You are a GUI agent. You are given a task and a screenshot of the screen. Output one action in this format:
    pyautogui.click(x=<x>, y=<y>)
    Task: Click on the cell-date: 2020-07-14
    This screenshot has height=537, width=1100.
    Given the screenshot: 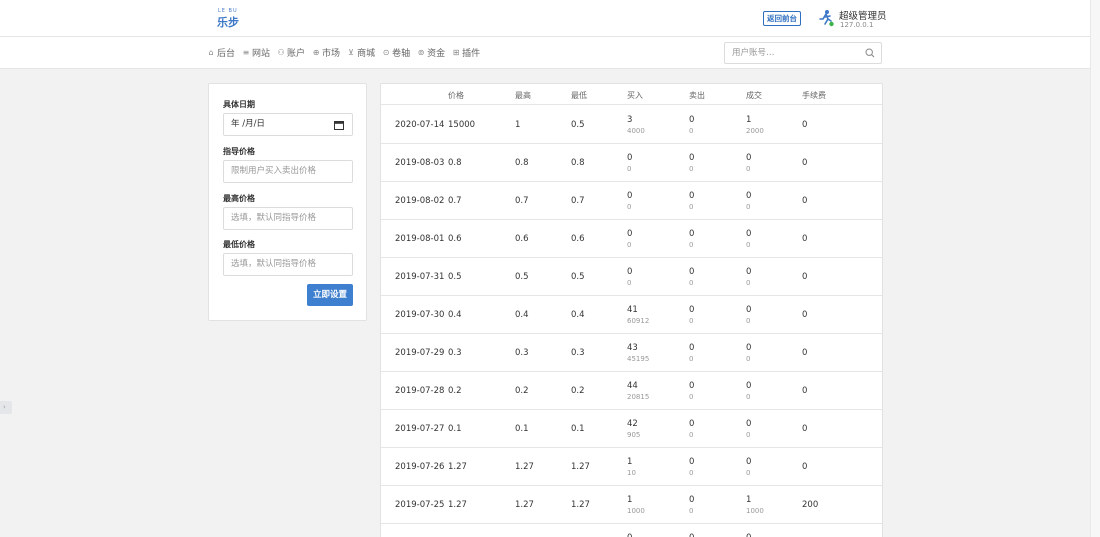 What is the action you would take?
    pyautogui.click(x=420, y=125)
    